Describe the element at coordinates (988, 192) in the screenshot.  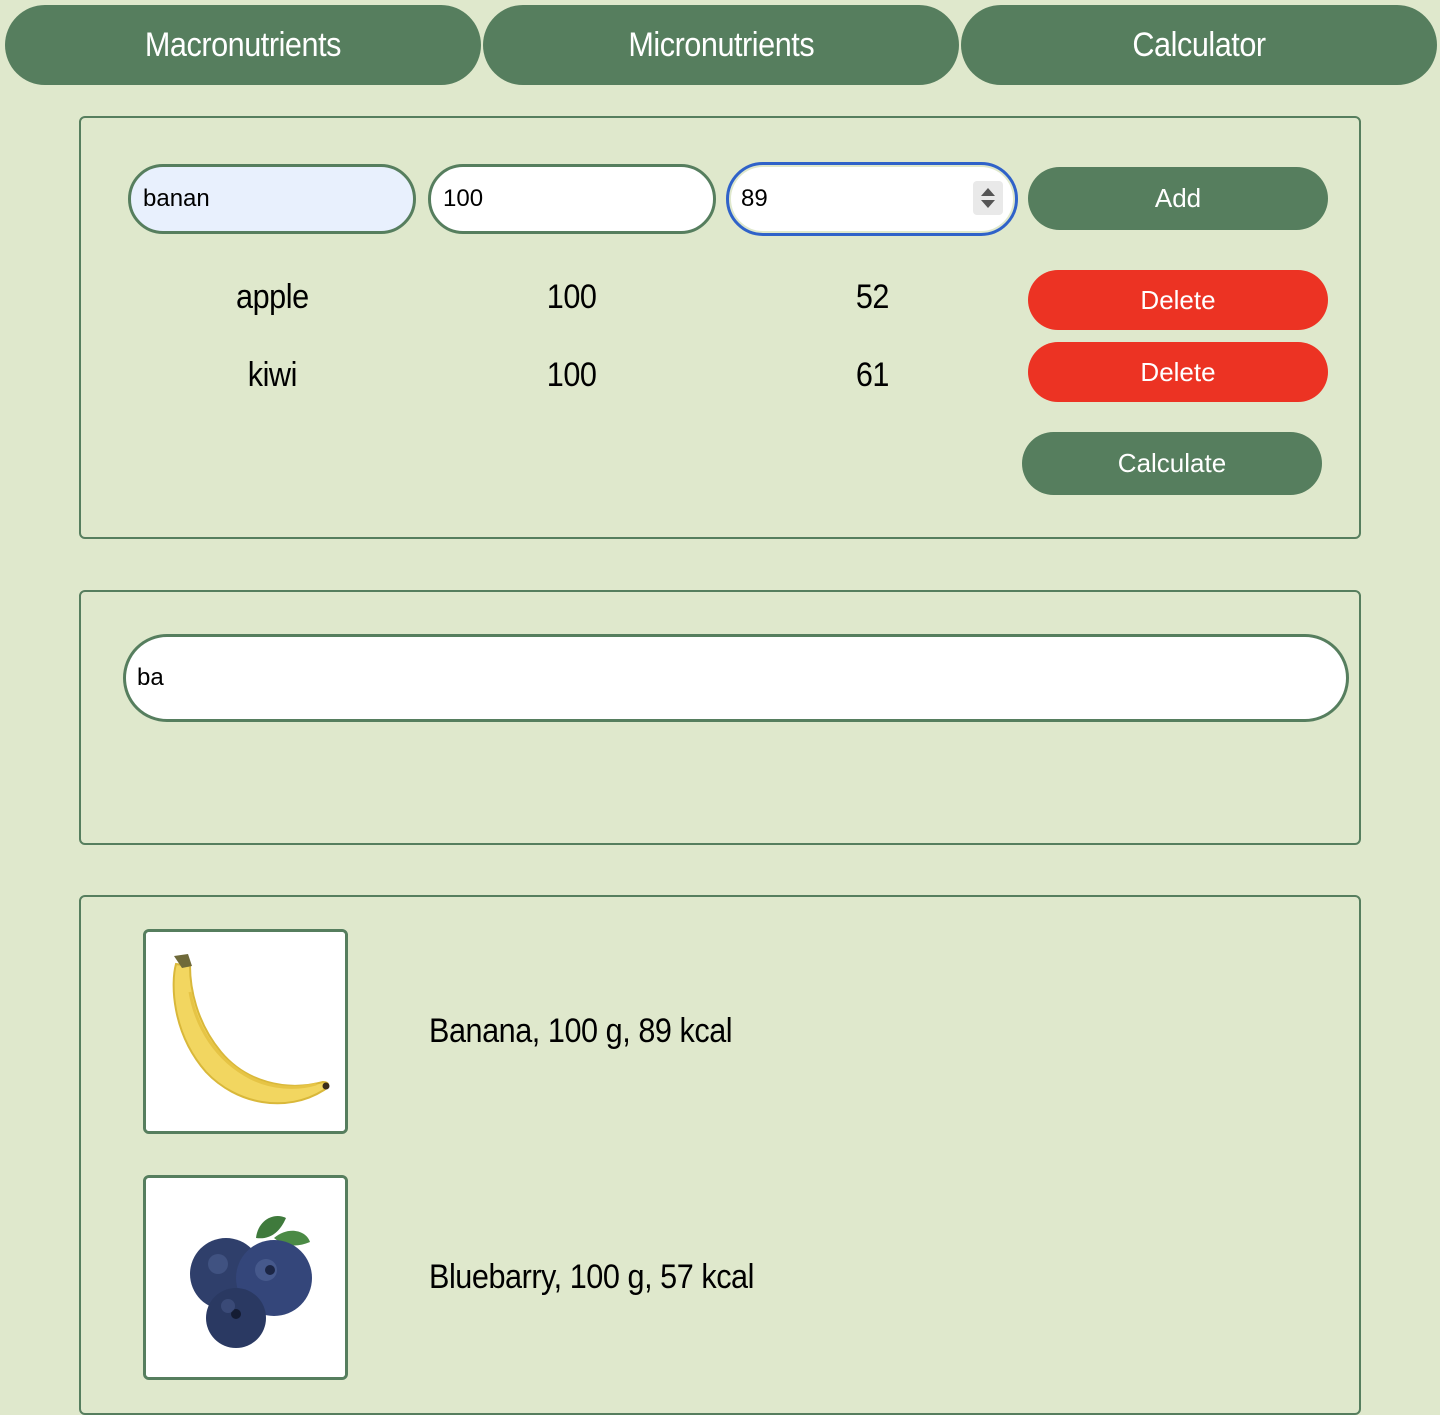
I see `chevron-up-icon` at that location.